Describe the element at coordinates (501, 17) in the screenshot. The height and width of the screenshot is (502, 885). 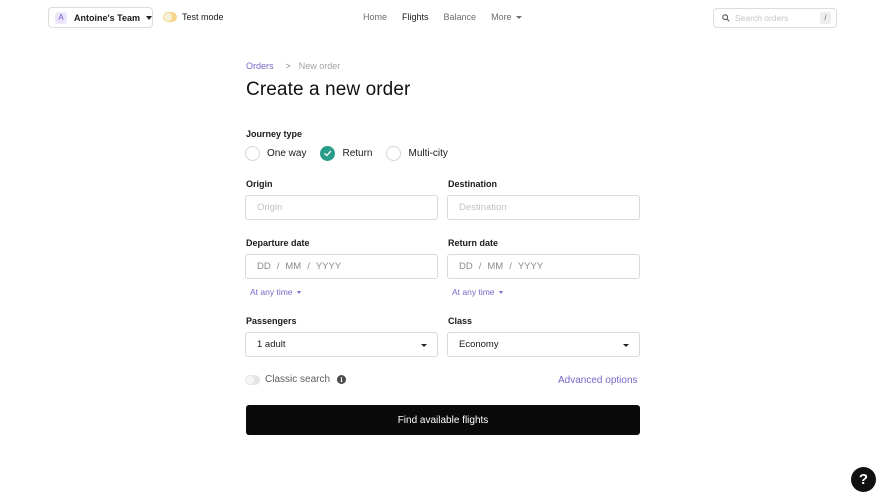
I see `nav-more-label: More` at that location.